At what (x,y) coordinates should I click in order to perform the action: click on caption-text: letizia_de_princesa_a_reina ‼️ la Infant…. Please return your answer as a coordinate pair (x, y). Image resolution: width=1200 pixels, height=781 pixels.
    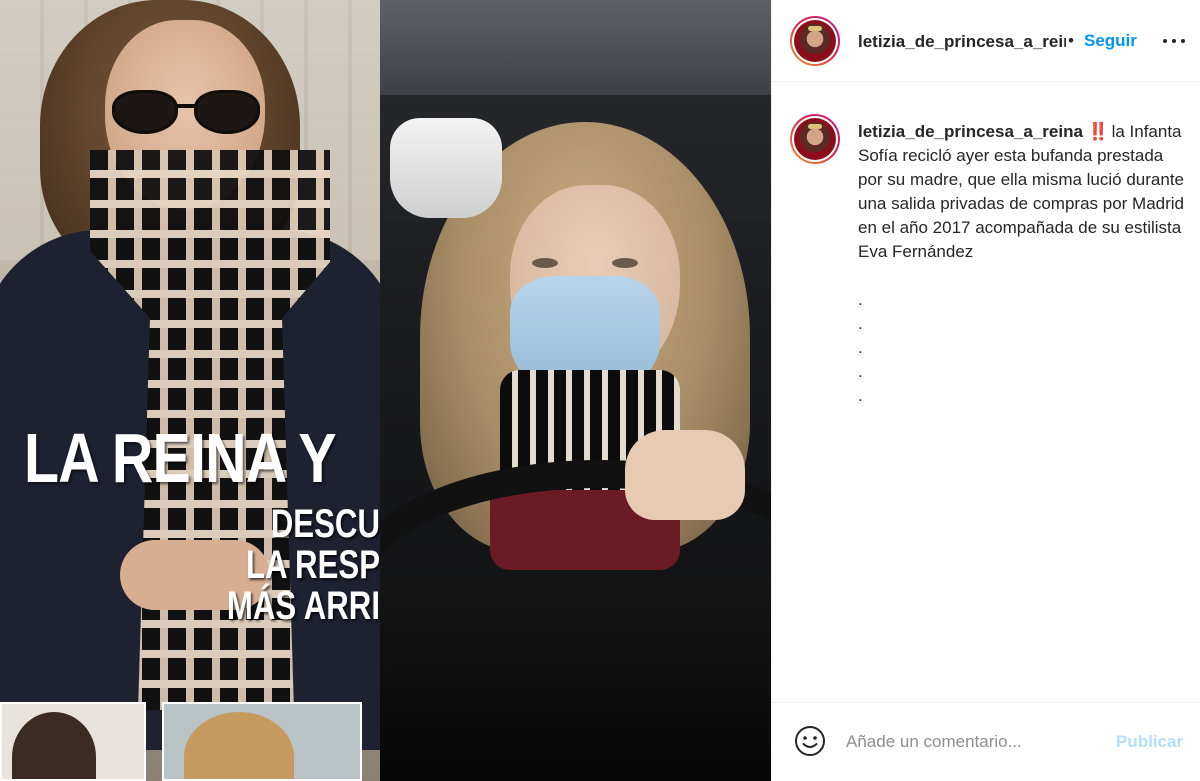
    Looking at the image, I should click on (1023, 192).